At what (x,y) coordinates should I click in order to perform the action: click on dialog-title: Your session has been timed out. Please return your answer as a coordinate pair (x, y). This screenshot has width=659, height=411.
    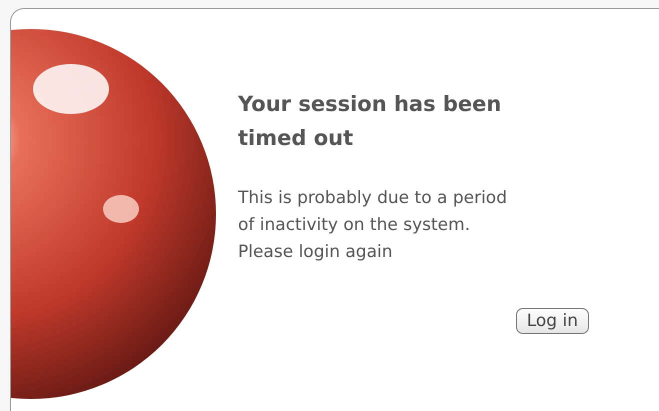
    Looking at the image, I should click on (370, 121).